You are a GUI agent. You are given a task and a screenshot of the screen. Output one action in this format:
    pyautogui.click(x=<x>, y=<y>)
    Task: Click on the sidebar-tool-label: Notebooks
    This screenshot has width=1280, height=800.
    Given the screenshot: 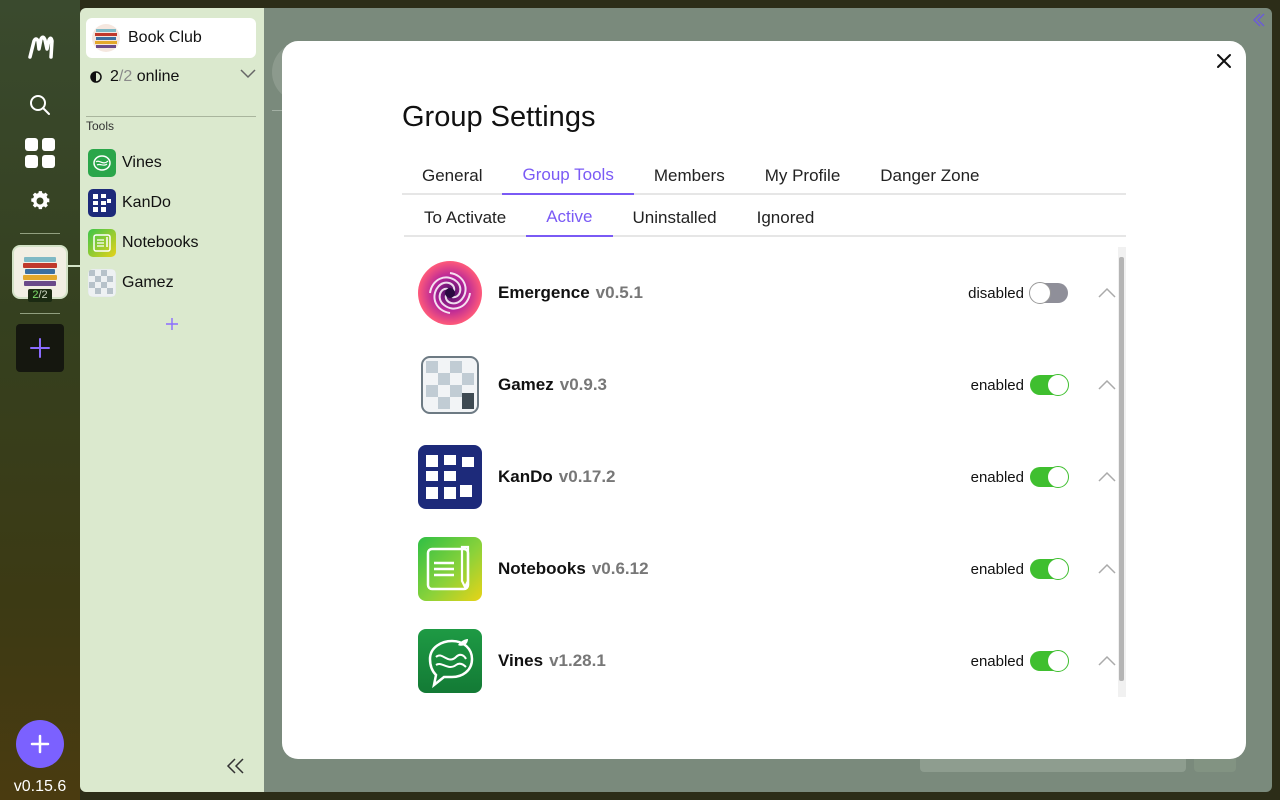 What is the action you would take?
    pyautogui.click(x=160, y=242)
    